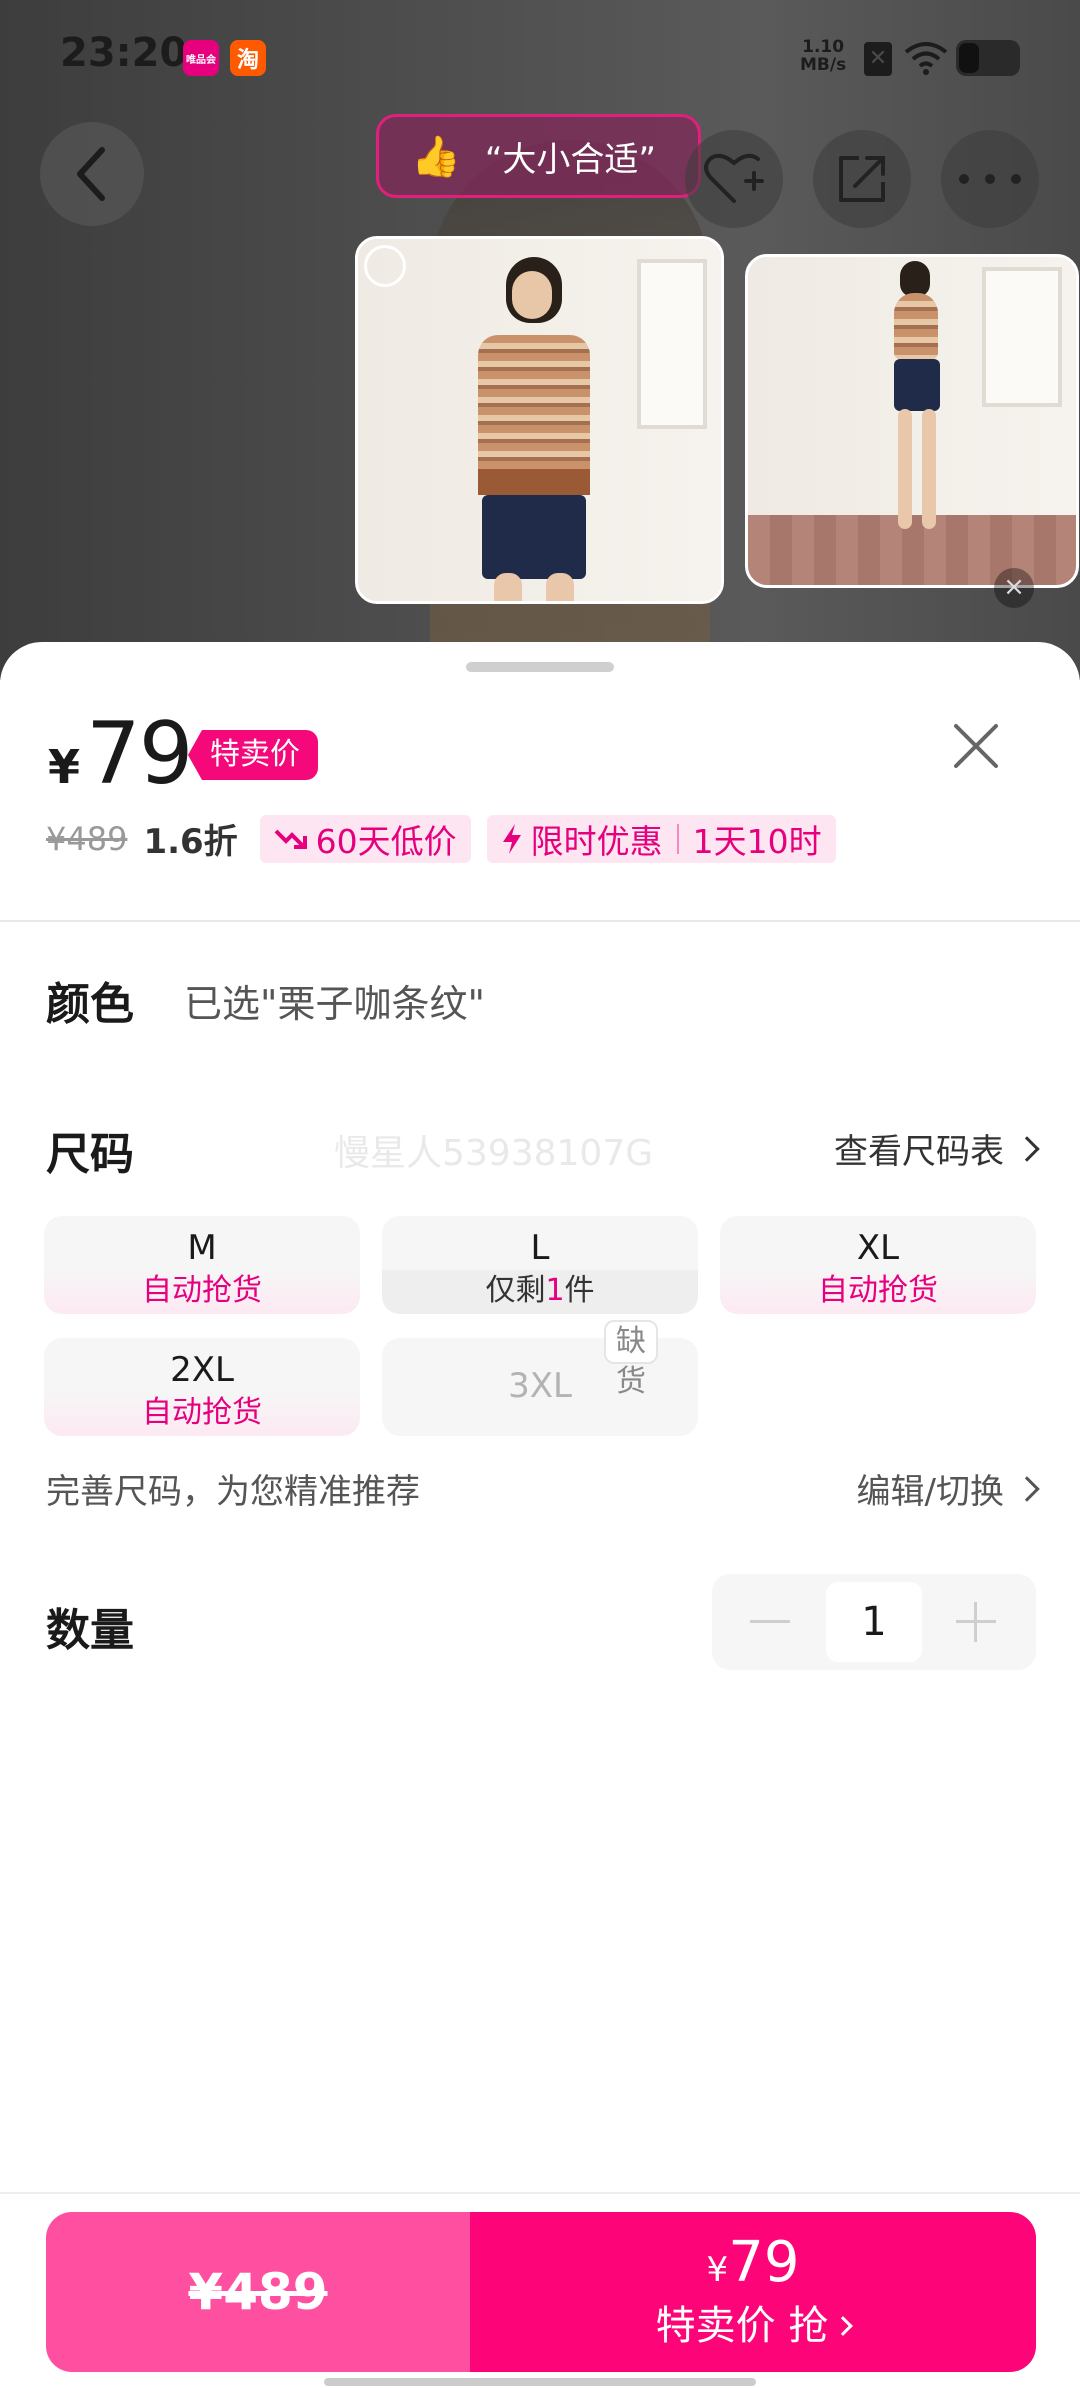  I want to click on plus-icon, so click(975, 1622).